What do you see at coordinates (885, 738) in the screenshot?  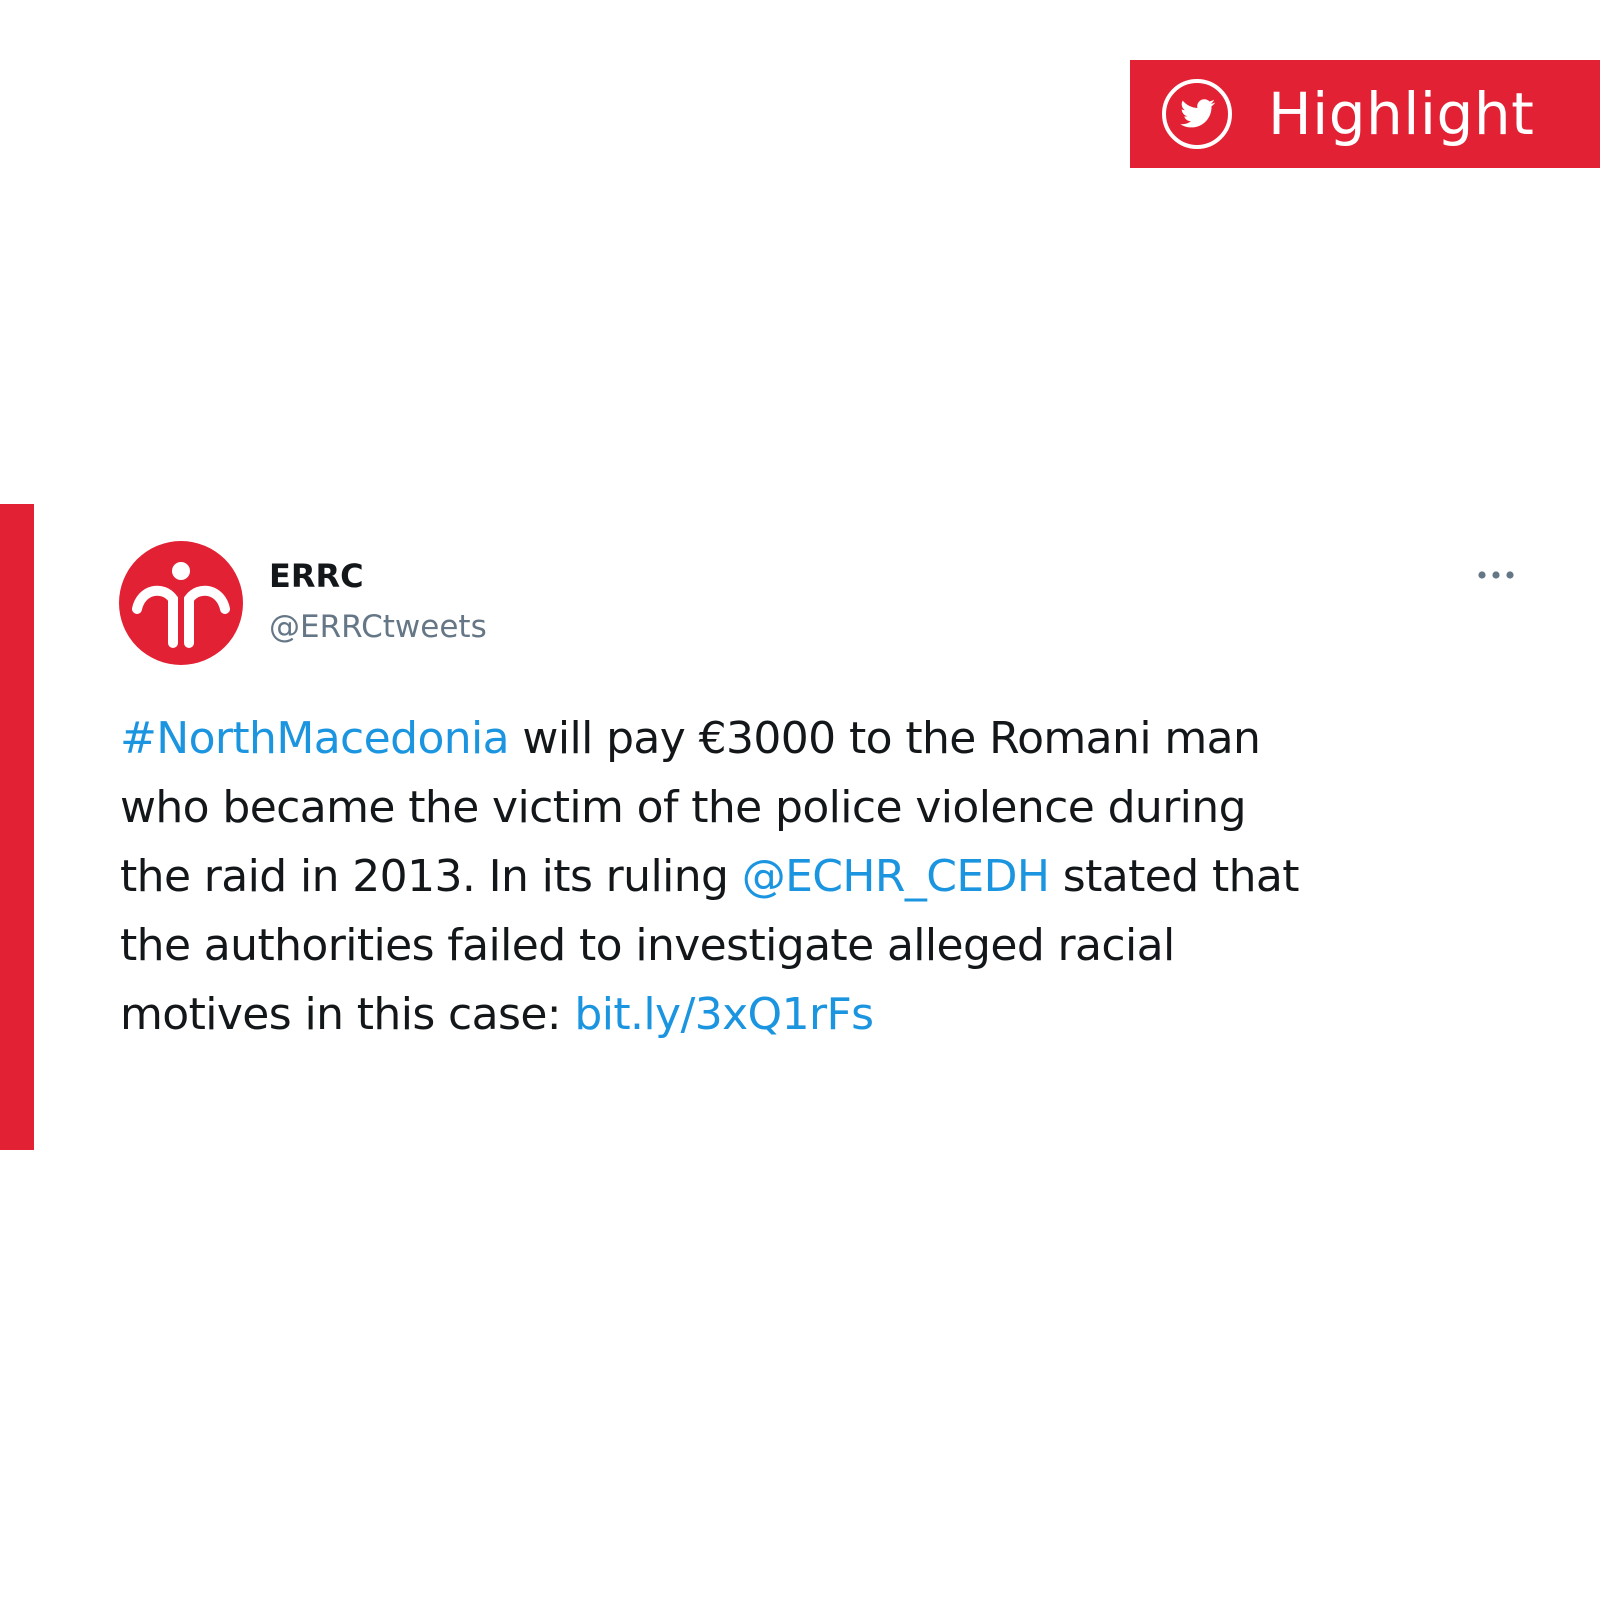 I see `tweet-text-segment: will pay €3000 to the Romani man` at bounding box center [885, 738].